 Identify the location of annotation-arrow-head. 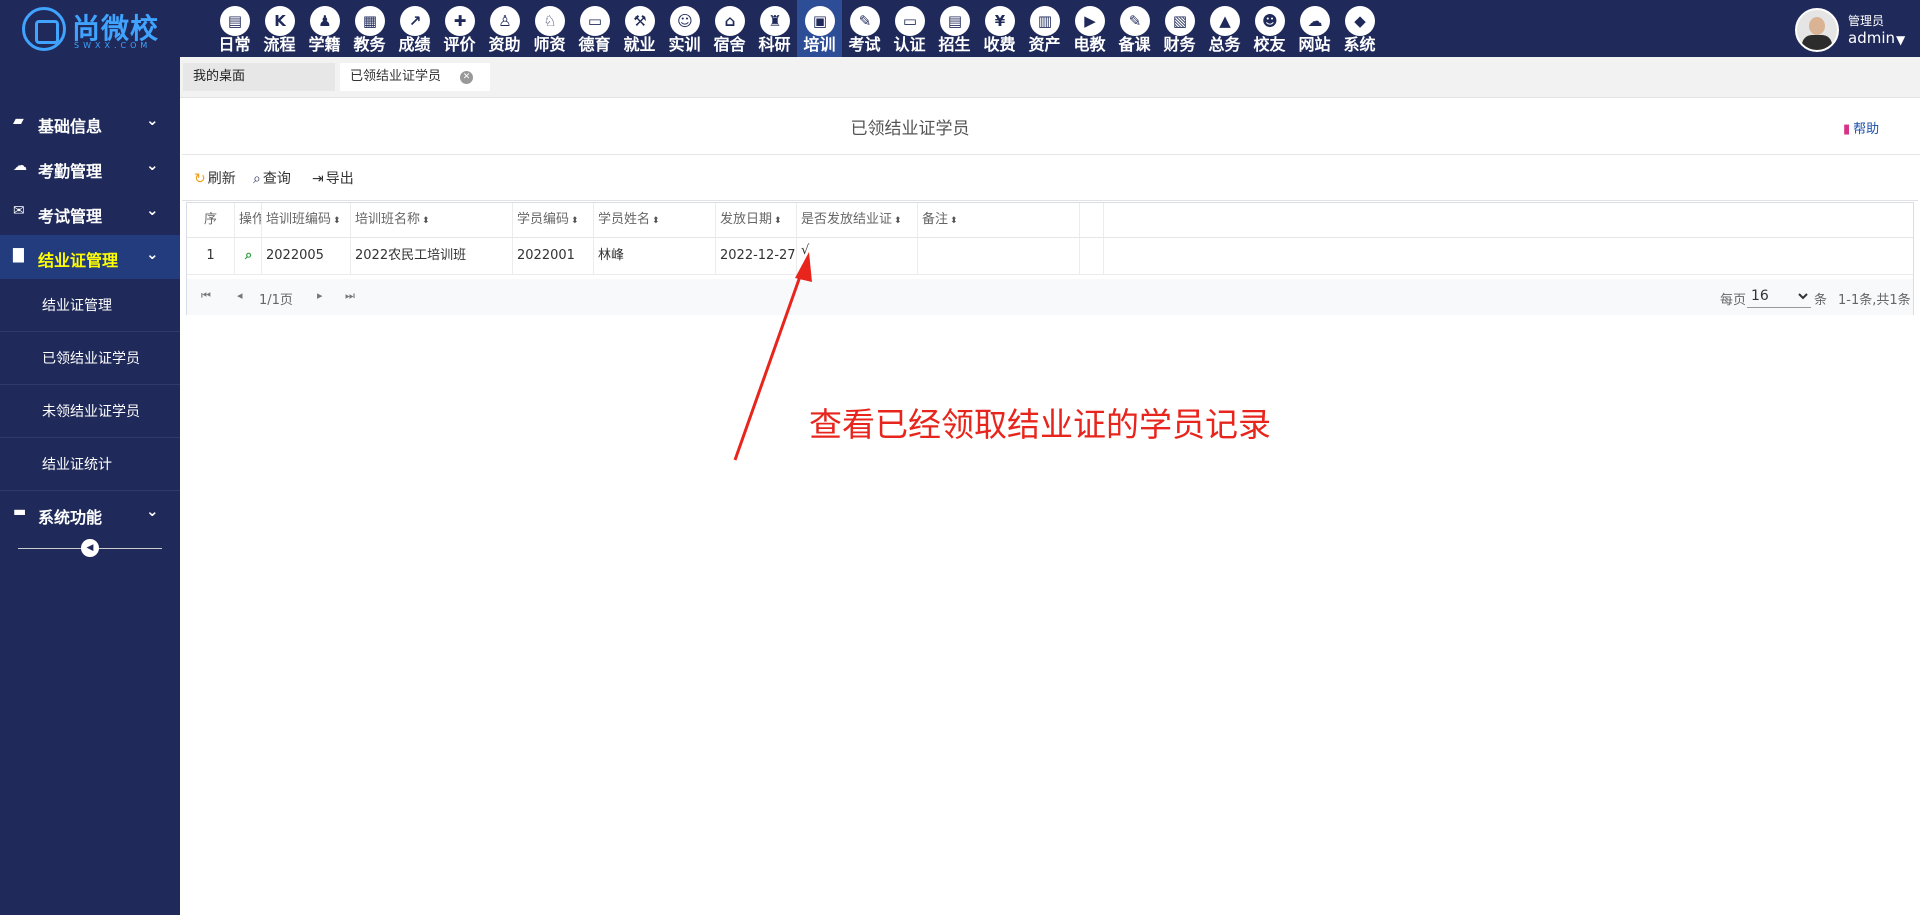
(803, 267).